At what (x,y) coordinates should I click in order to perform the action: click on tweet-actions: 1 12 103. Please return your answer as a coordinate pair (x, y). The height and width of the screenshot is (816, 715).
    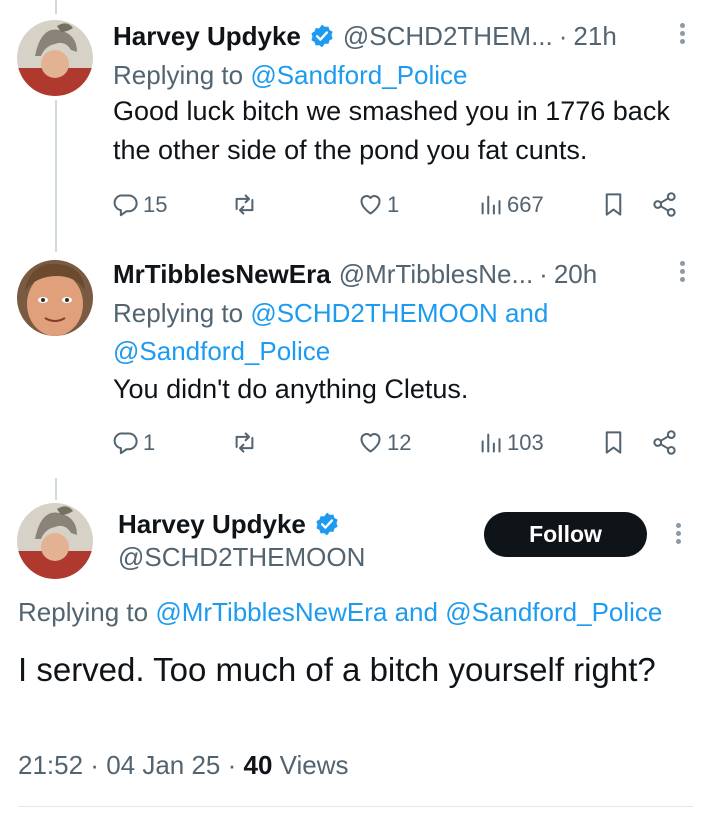
    Looking at the image, I should click on (398, 446).